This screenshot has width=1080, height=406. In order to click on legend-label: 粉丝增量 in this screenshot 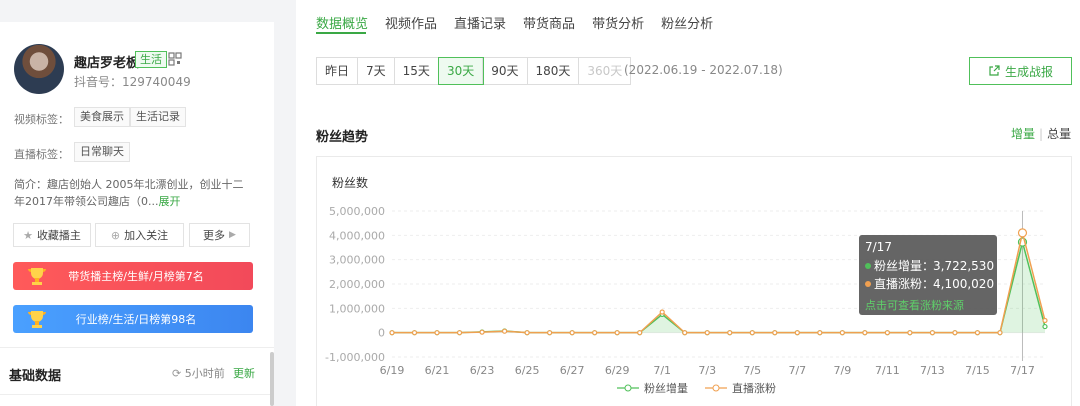, I will do `click(666, 388)`.